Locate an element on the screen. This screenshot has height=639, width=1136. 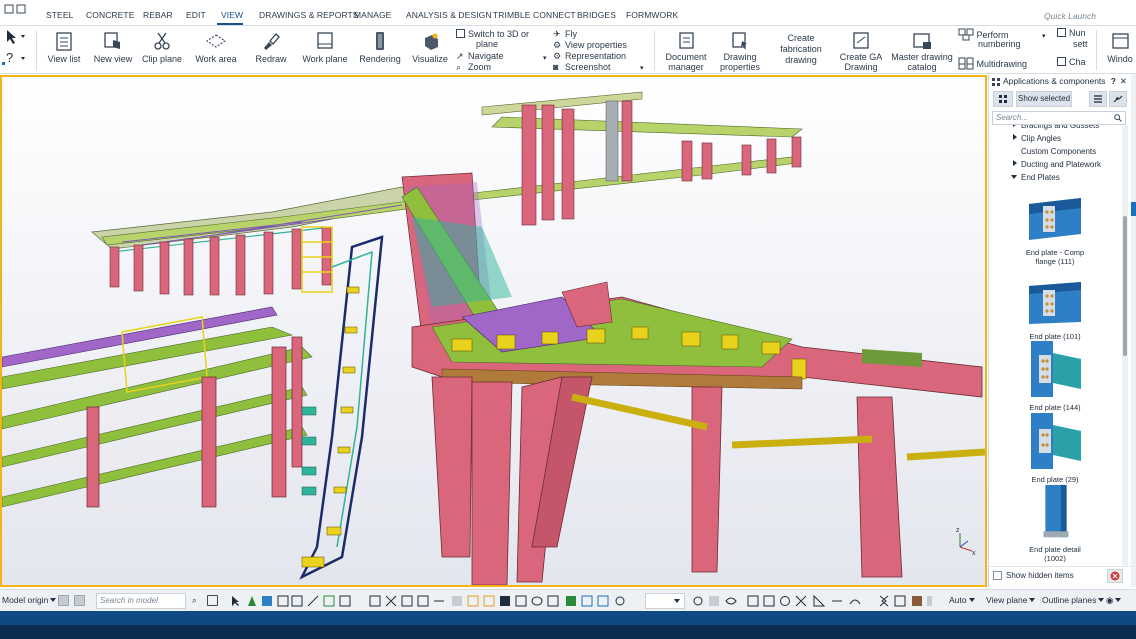
component-select-icon is located at coordinates (297, 601).